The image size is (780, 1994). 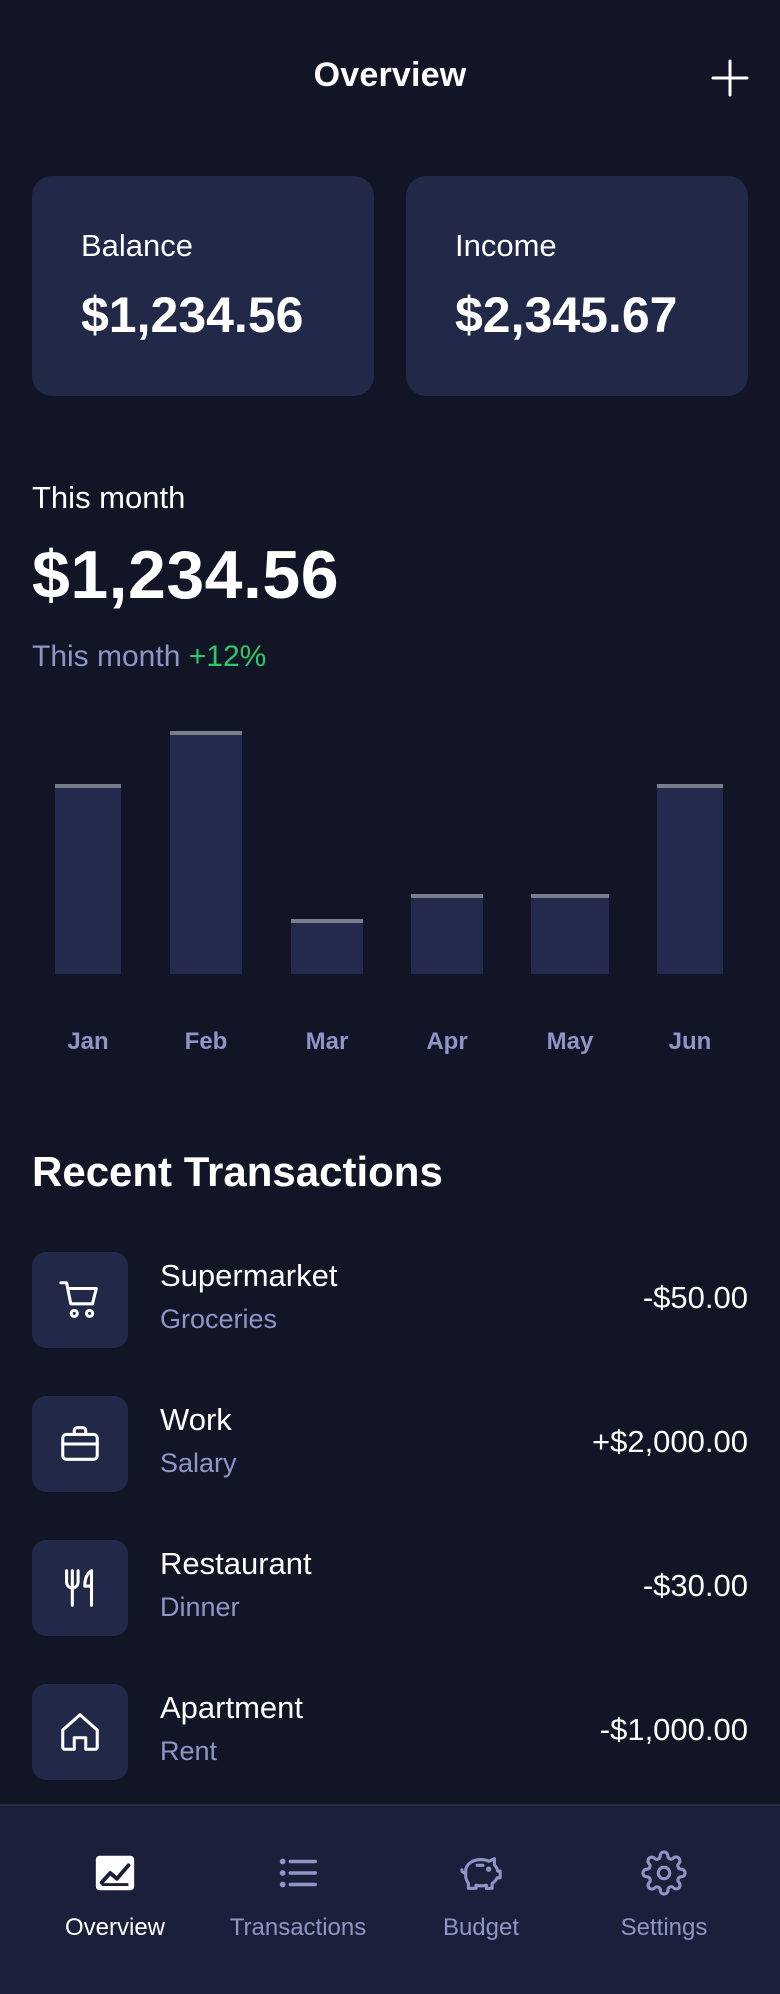 I want to click on income-card: Income $2,345.67, so click(x=577, y=286).